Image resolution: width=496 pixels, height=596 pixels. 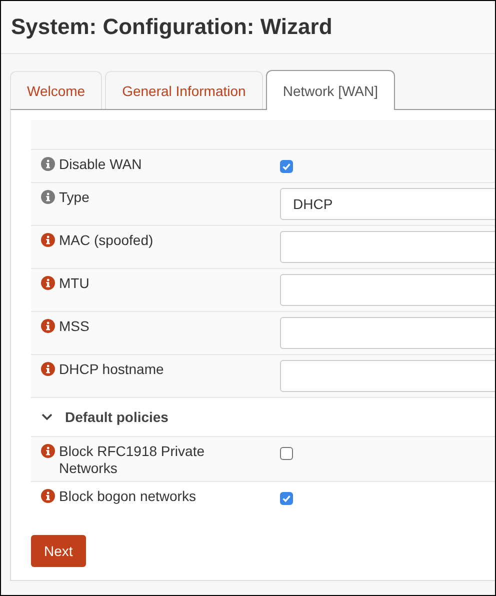 I want to click on field-label: MAC (spoofed), so click(x=106, y=240).